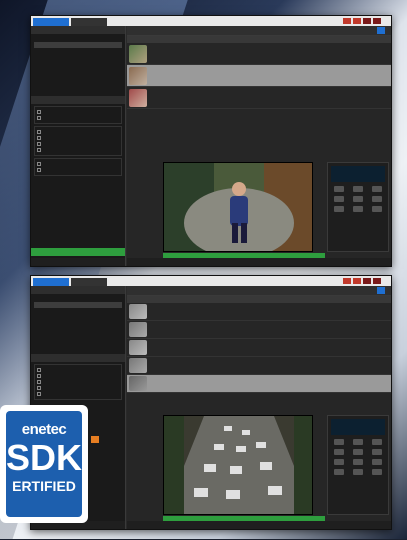 This screenshot has height=540, width=407. I want to click on badge-panel: enetec SDK ERTIFIED, so click(44, 464).